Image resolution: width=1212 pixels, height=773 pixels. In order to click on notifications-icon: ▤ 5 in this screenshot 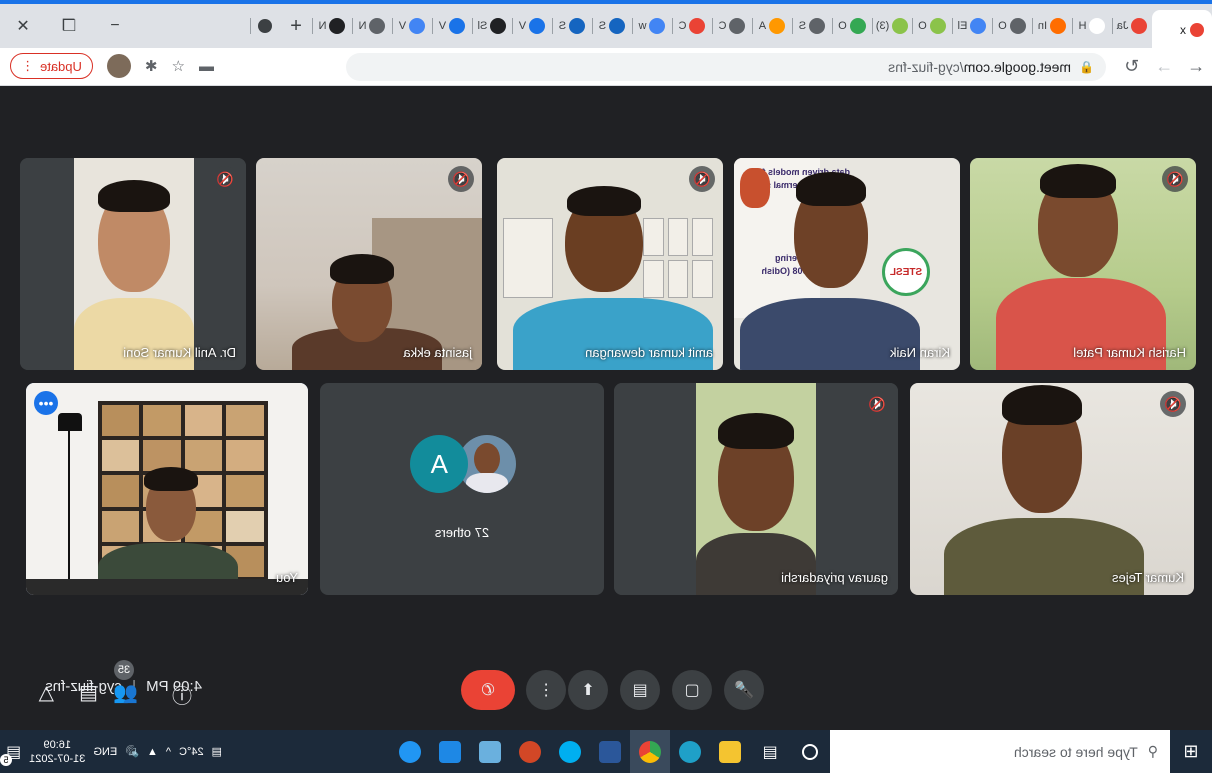, I will do `click(10, 754)`.